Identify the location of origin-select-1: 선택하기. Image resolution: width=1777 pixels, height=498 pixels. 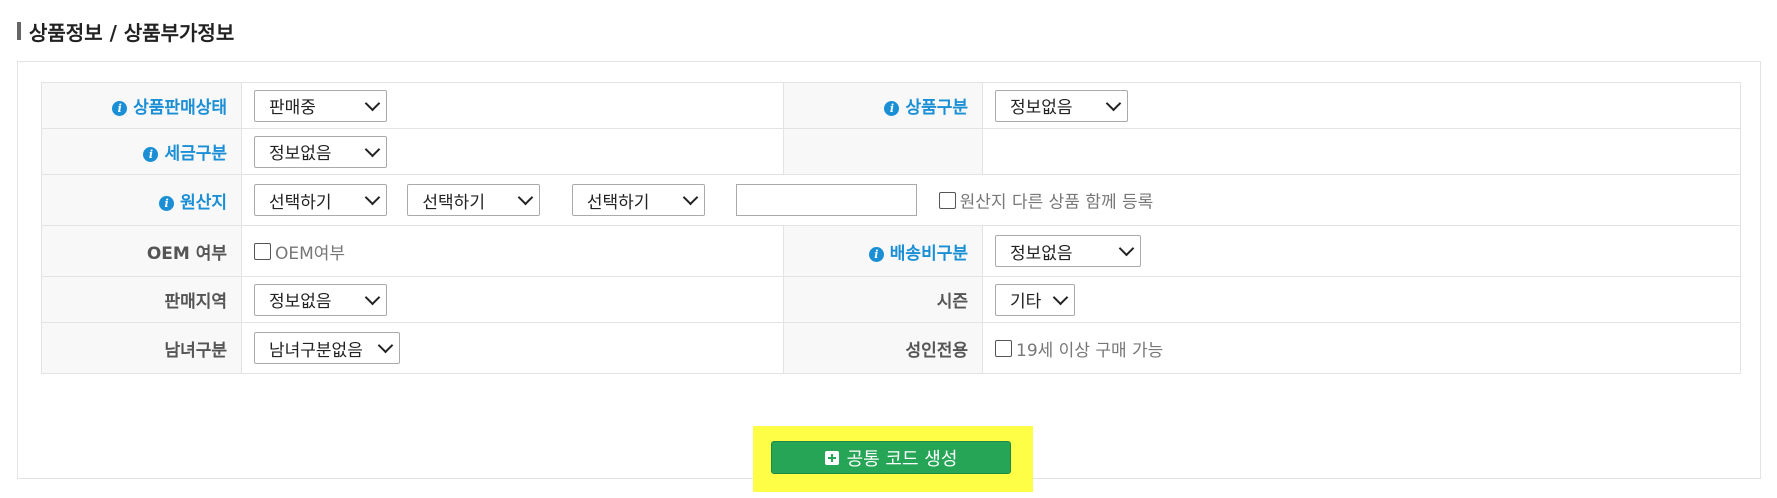
(320, 200).